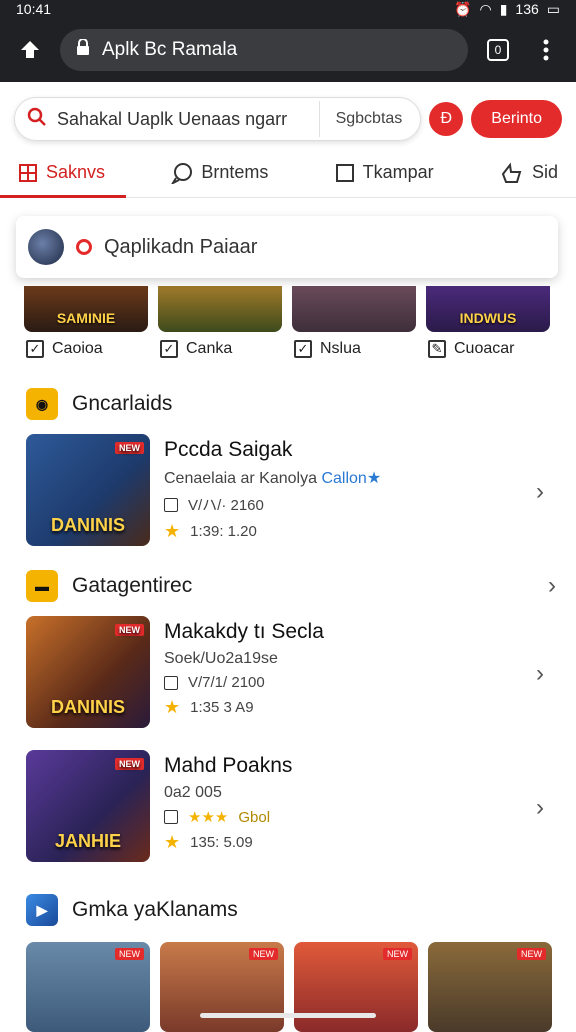 This screenshot has height=1032, width=576. Describe the element at coordinates (343, 817) in the screenshot. I see `app-meta: ★★★ Gbol` at that location.